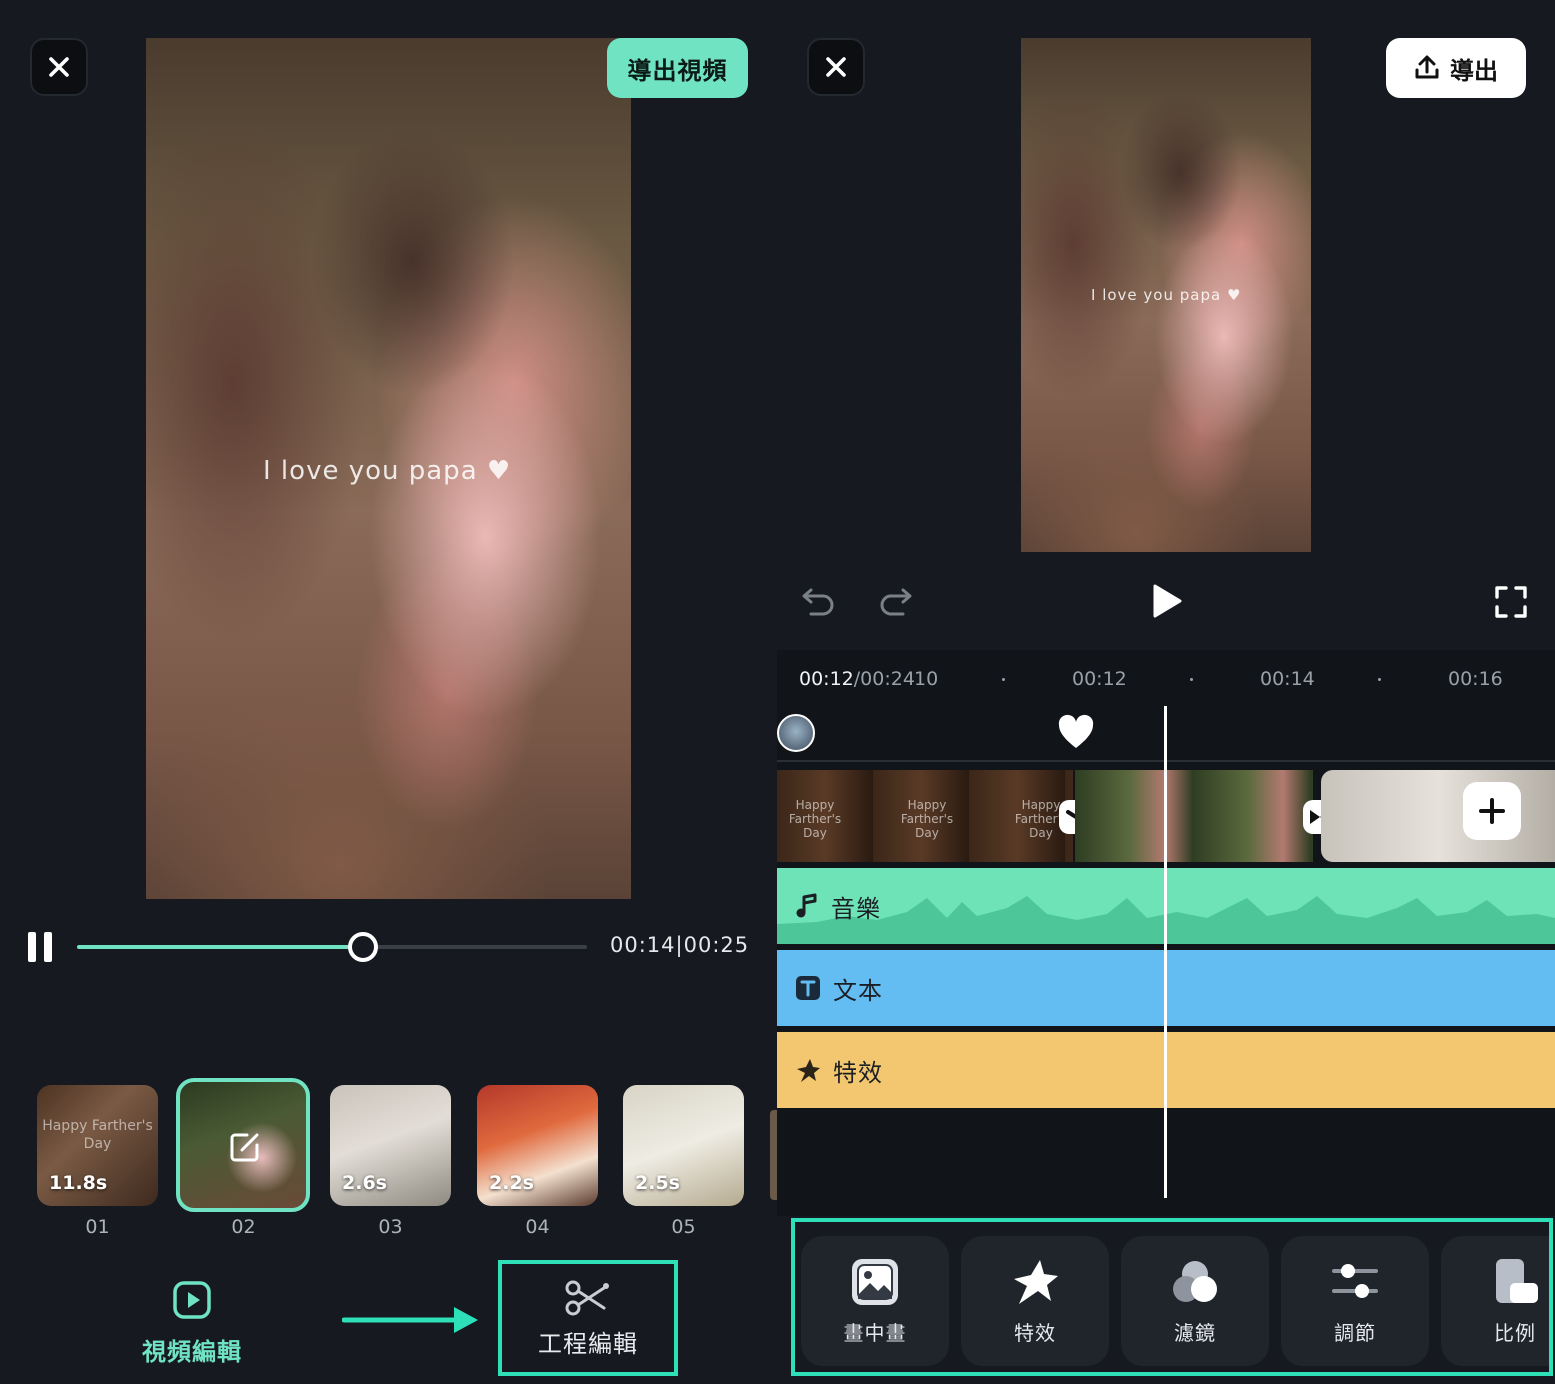 The image size is (1555, 1384). I want to click on clip-number: 05, so click(683, 1227).